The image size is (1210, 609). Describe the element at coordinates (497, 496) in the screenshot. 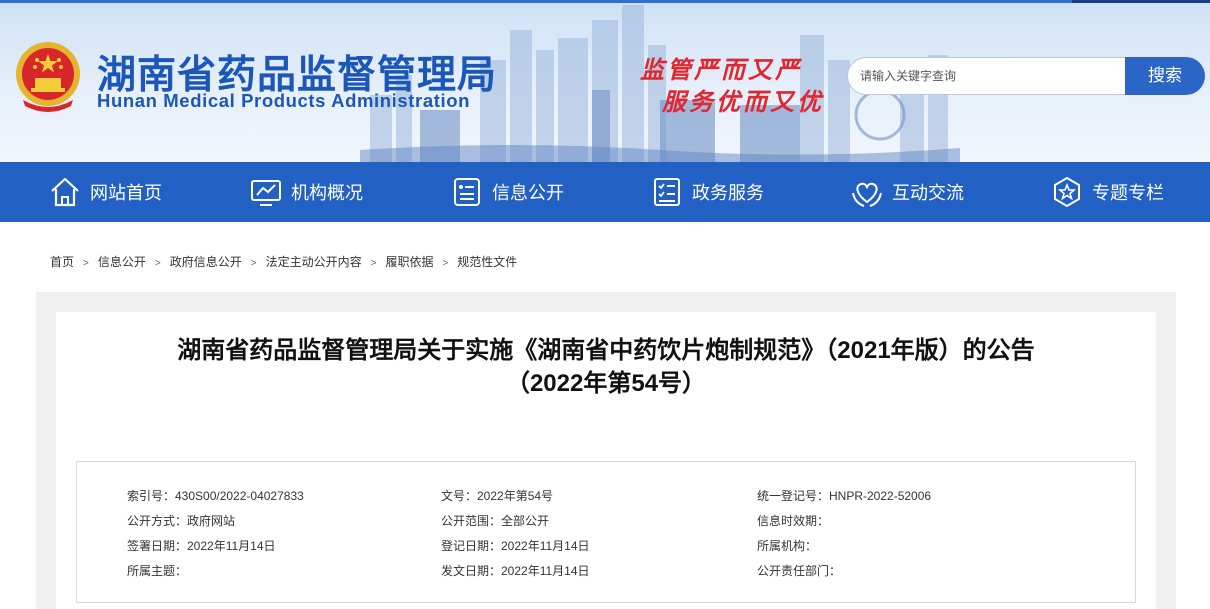

I see `meta-doc-number: 文号：2022年第54号` at that location.